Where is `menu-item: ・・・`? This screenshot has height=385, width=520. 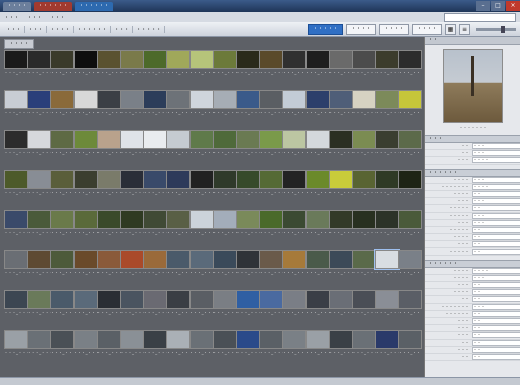
menu-item: ・・・ is located at coordinates (57, 17).